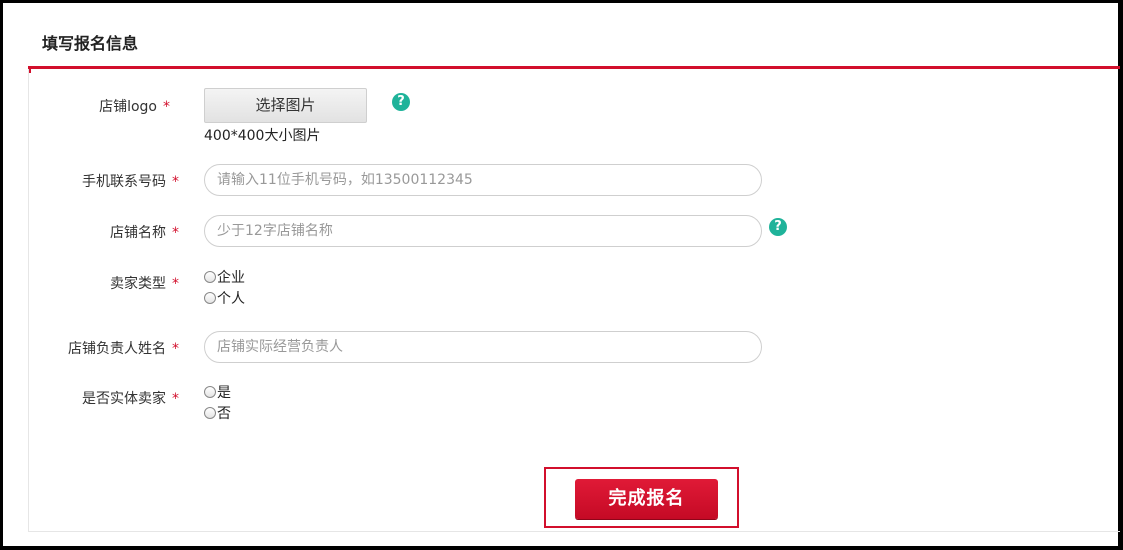  Describe the element at coordinates (138, 233) in the screenshot. I see `shop-name-label: 店铺名称` at that location.